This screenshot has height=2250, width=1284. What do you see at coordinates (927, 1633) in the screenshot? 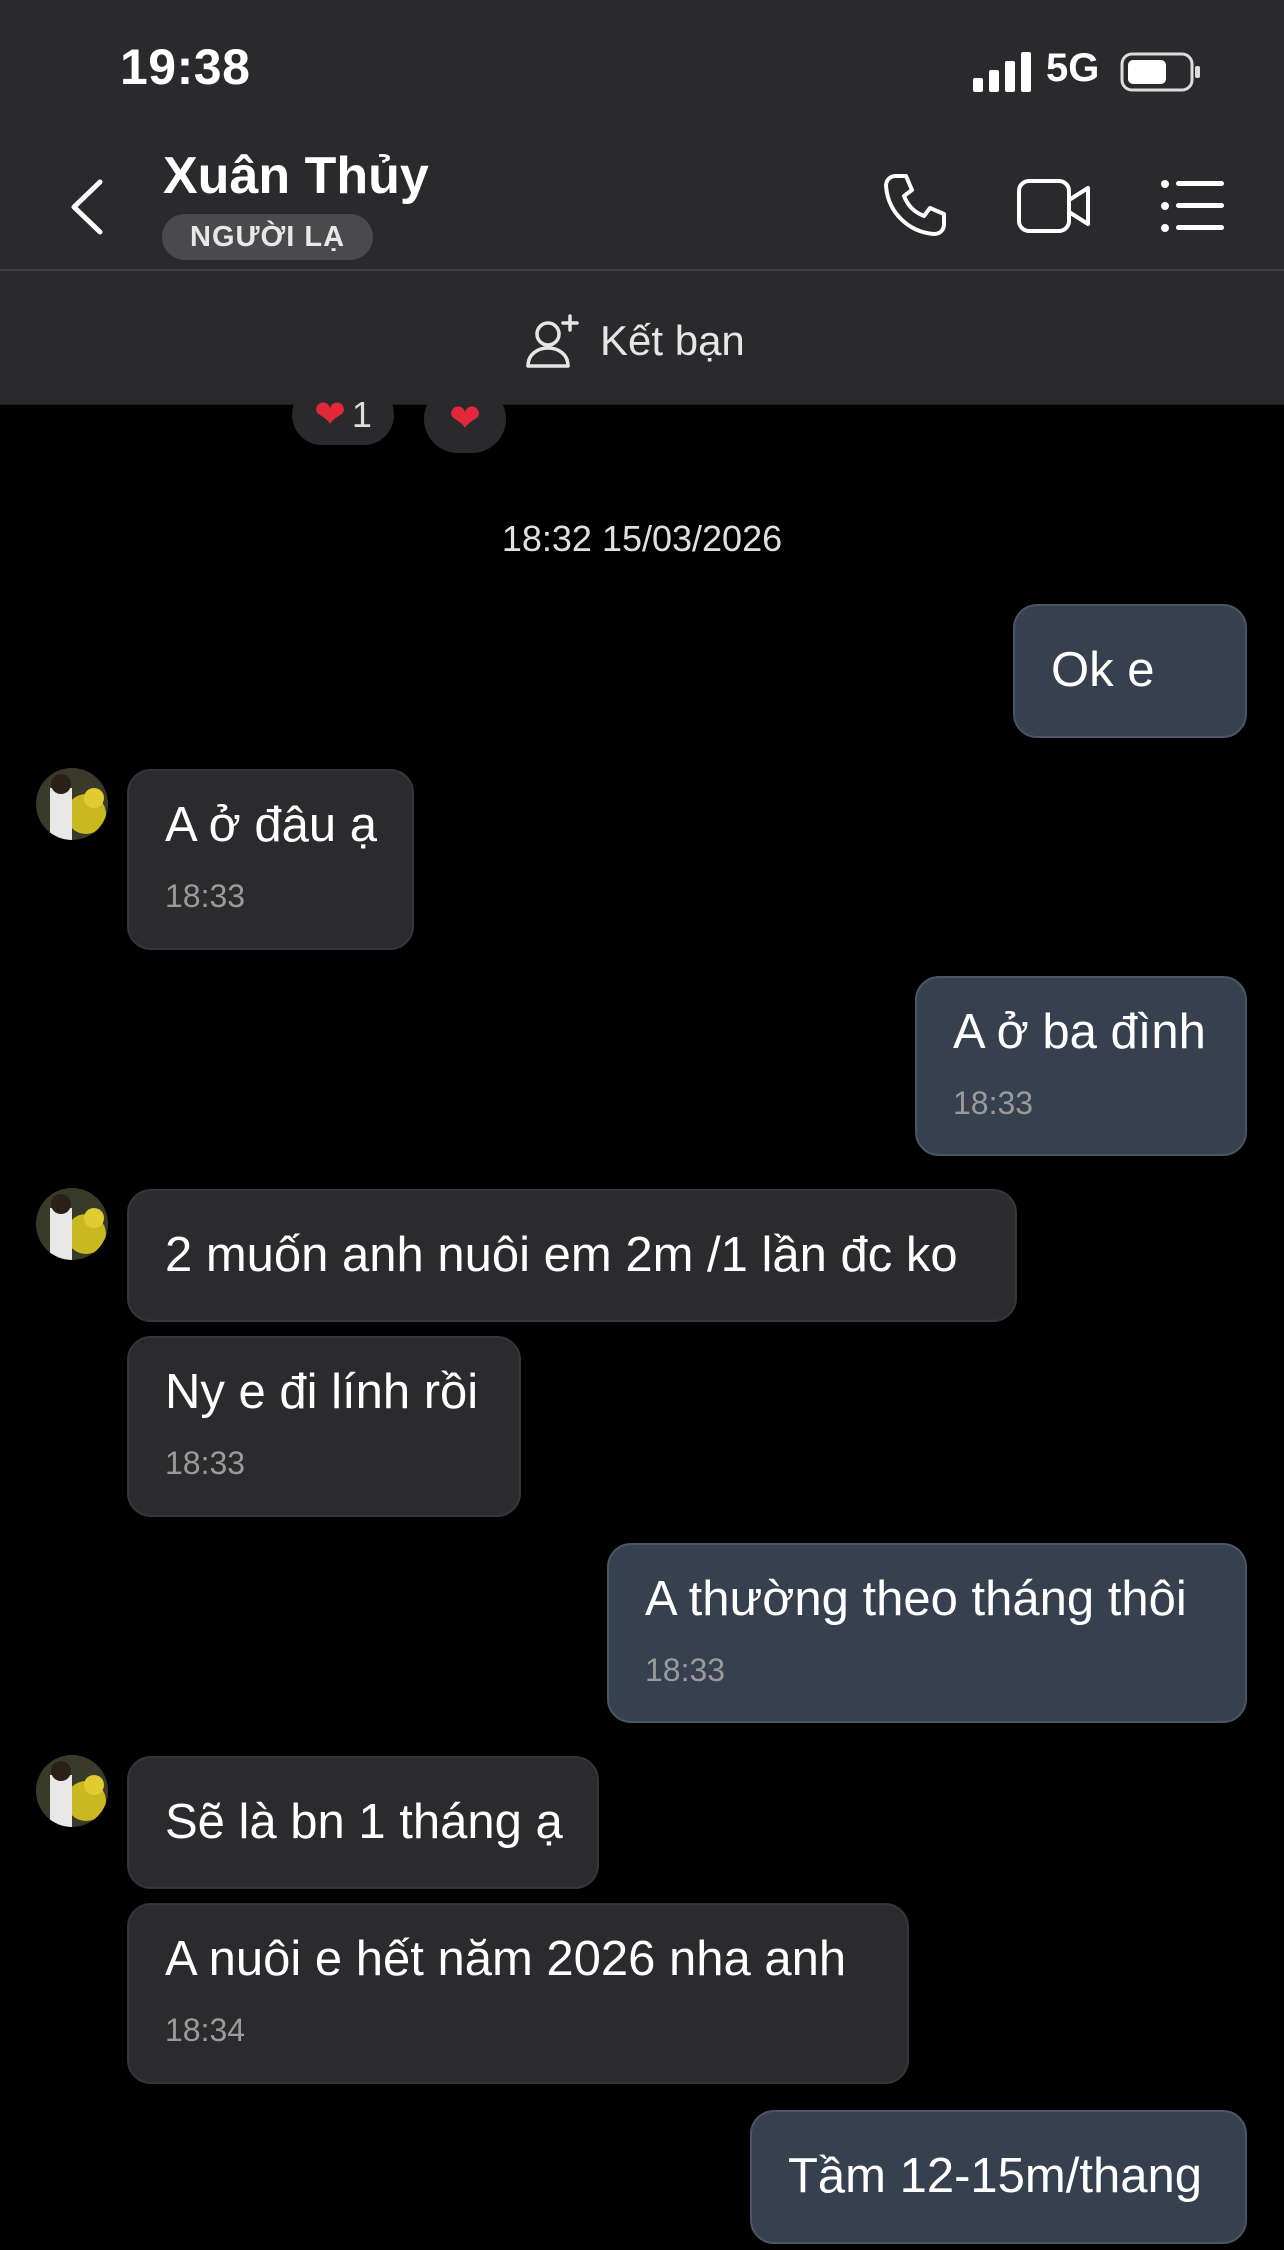
I see `message-bubble-outgoing: A thường theo tháng thôi 18:33` at bounding box center [927, 1633].